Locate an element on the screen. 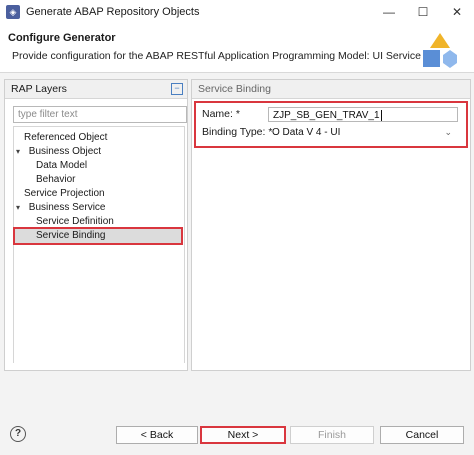  app-icon: ◈ is located at coordinates (13, 12).